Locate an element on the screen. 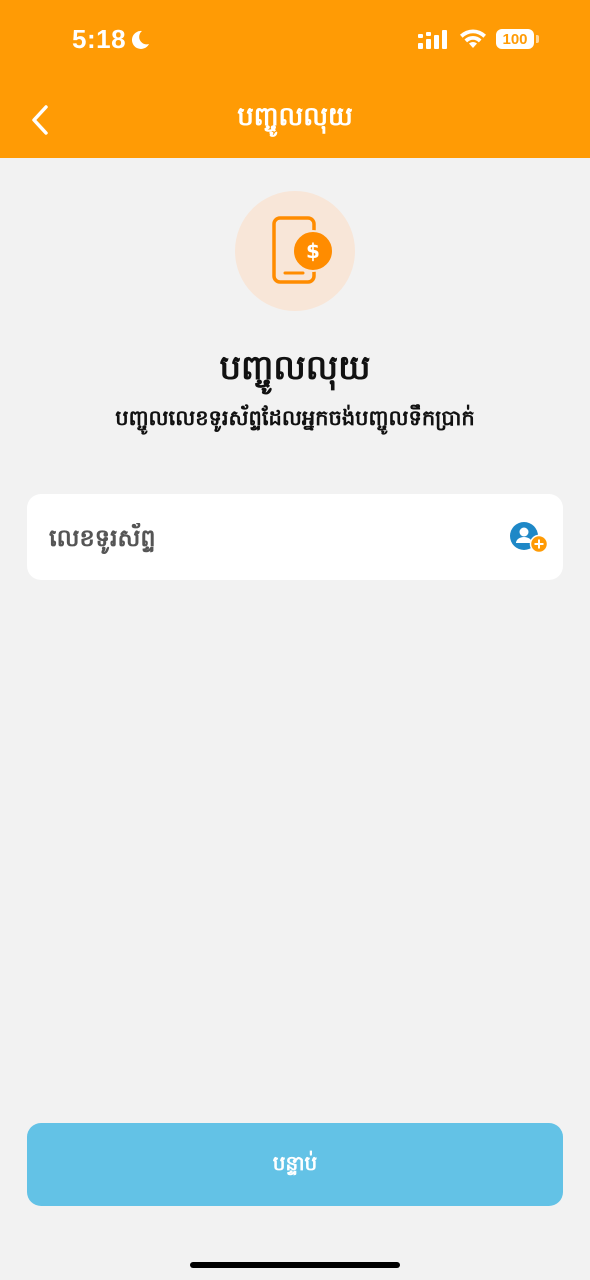  wifi-icon is located at coordinates (473, 38).